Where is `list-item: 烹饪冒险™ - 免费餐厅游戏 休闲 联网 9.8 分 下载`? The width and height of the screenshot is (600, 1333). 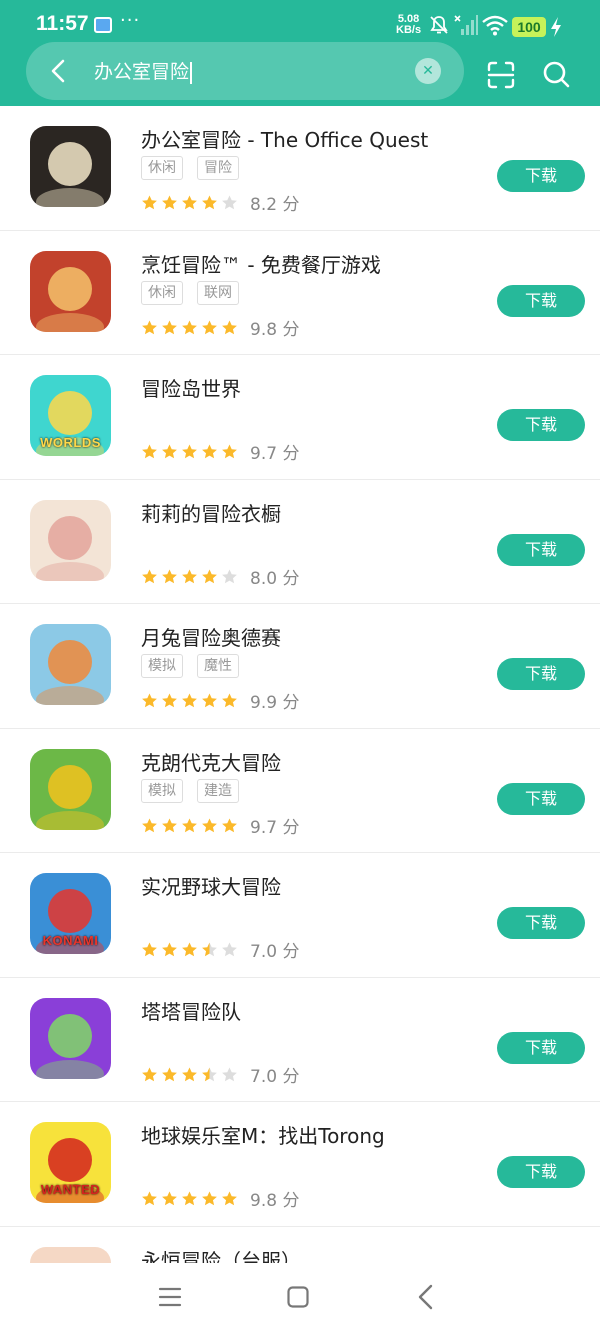 list-item: 烹饪冒险™ - 免费餐厅游戏 休闲 联网 9.8 分 下载 is located at coordinates (300, 293).